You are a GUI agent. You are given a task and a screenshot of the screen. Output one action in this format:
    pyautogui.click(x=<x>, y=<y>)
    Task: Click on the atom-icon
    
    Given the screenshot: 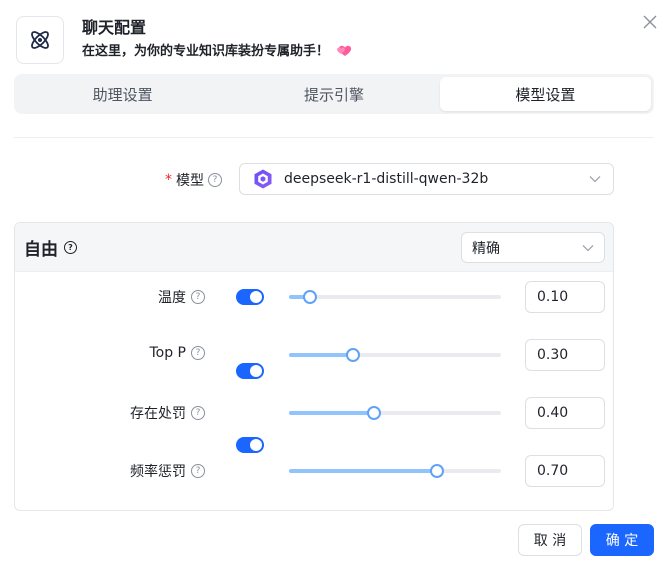 What is the action you would take?
    pyautogui.click(x=40, y=40)
    